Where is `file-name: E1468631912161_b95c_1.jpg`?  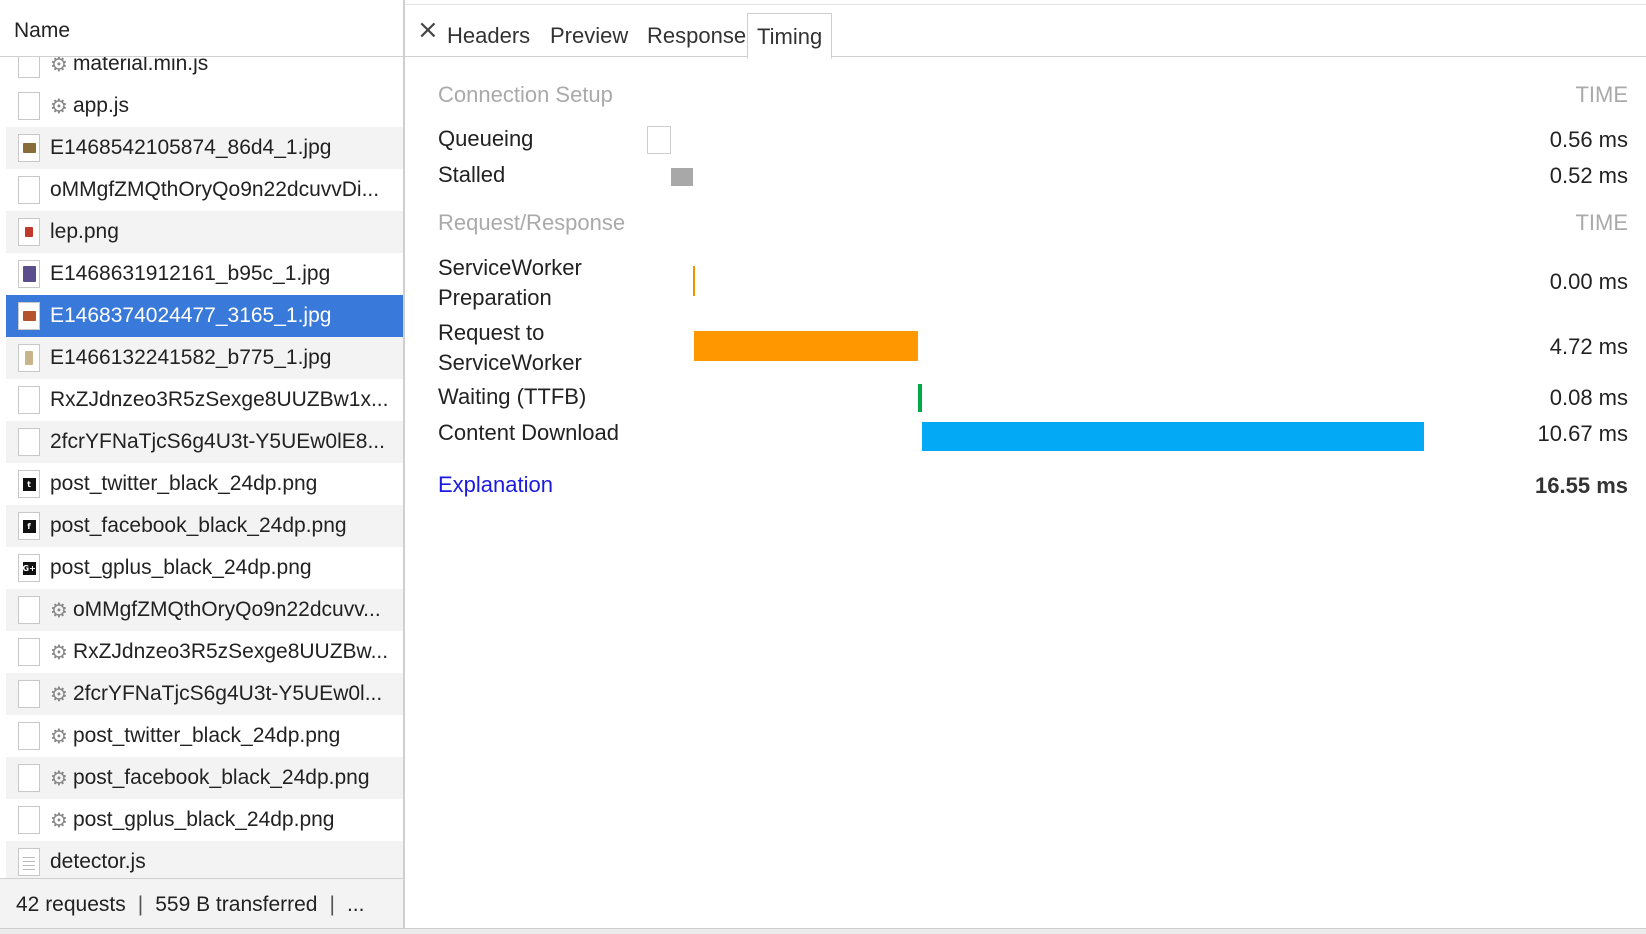 file-name: E1468631912161_b95c_1.jpg is located at coordinates (190, 273).